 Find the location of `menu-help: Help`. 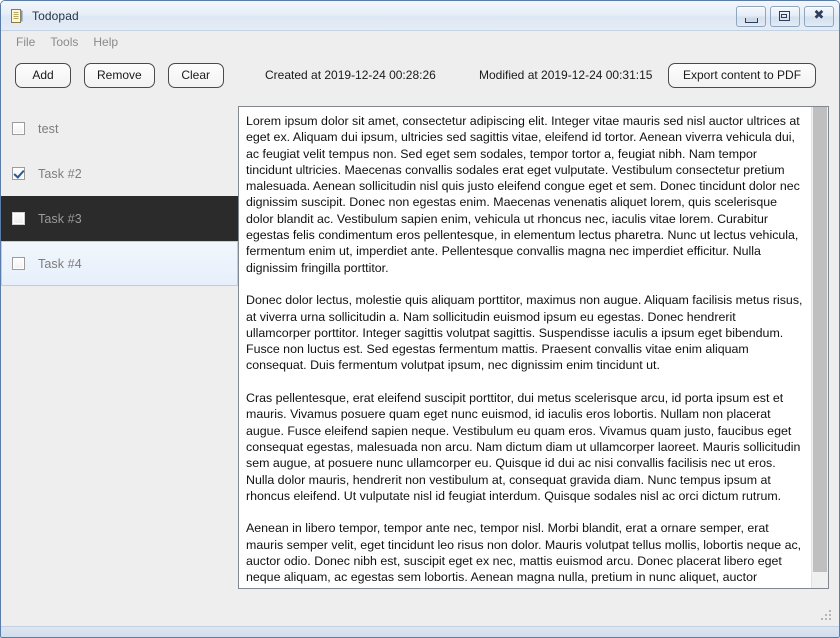

menu-help: Help is located at coordinates (105, 42).